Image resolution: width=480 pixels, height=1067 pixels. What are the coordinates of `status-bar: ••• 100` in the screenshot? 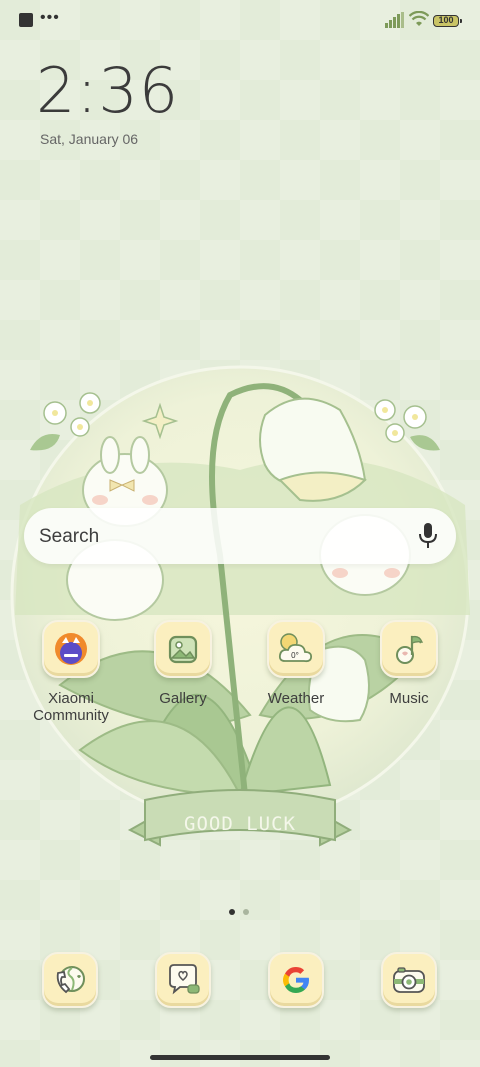 It's located at (240, 21).